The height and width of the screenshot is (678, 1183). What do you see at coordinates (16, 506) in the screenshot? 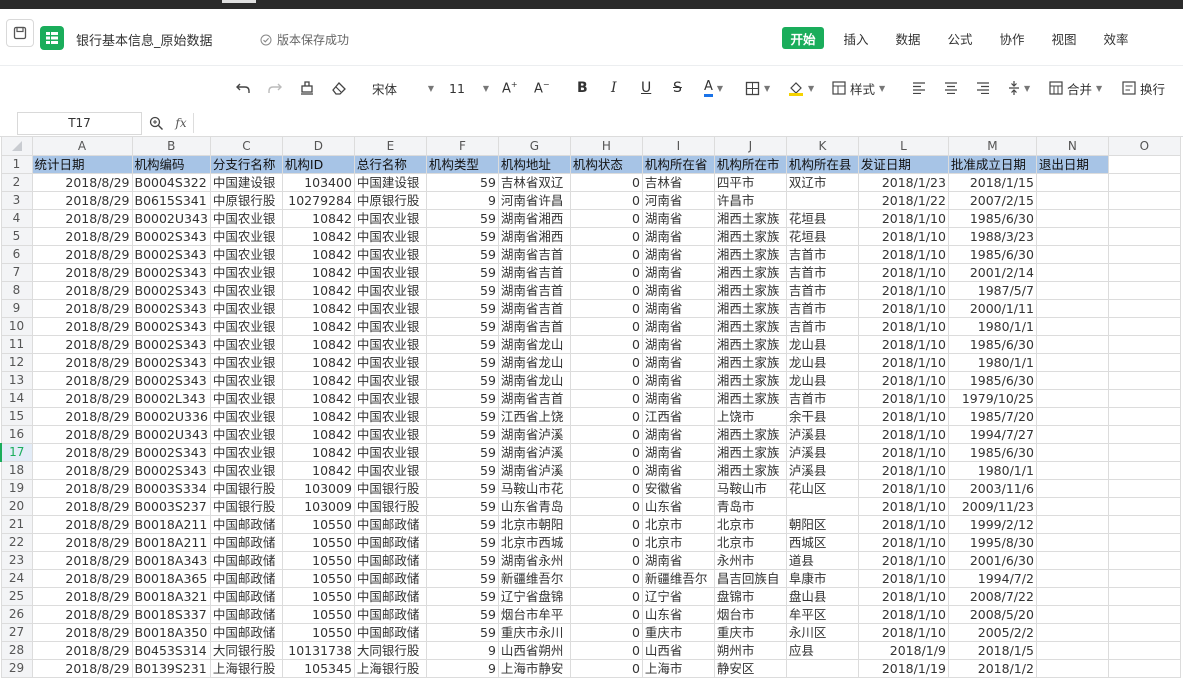
I see `row-header: 20` at bounding box center [16, 506].